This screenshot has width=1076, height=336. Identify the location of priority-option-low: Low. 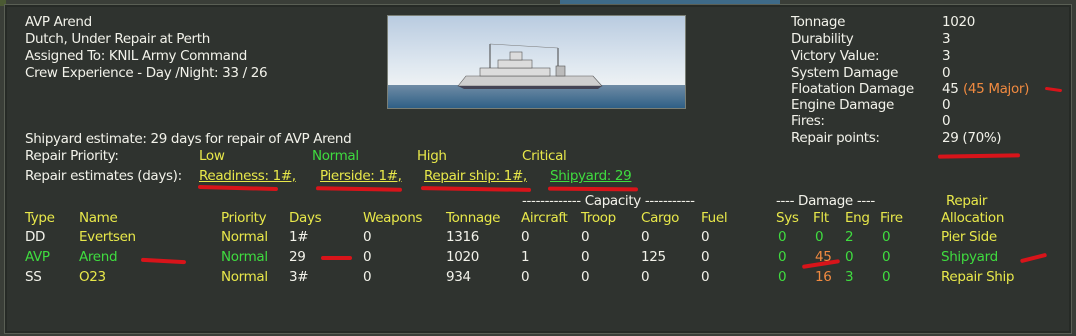
(212, 156).